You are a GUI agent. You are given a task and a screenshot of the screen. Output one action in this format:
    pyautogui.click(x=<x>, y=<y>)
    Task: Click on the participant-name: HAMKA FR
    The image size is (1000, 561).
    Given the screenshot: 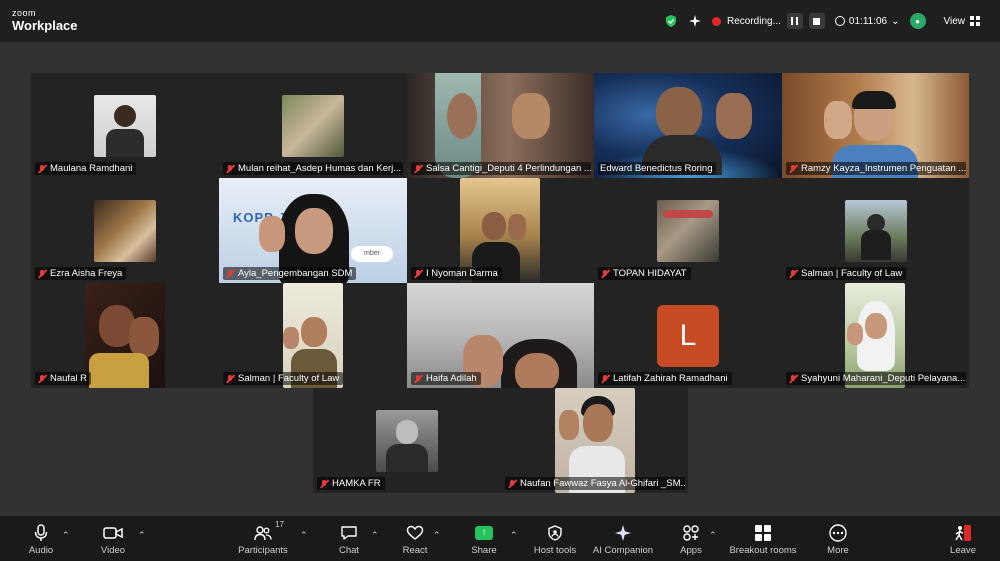 What is the action you would take?
    pyautogui.click(x=351, y=483)
    